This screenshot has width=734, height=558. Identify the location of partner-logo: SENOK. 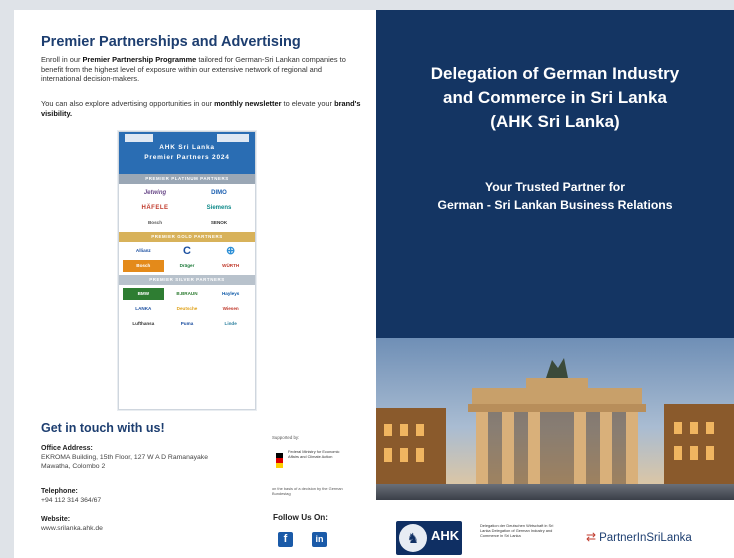
(219, 222).